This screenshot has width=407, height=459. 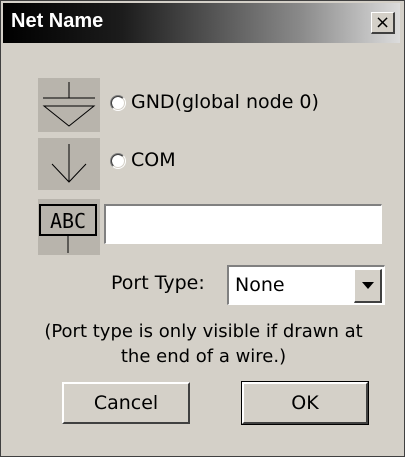 I want to click on port-type-dropdown-button, so click(x=368, y=286).